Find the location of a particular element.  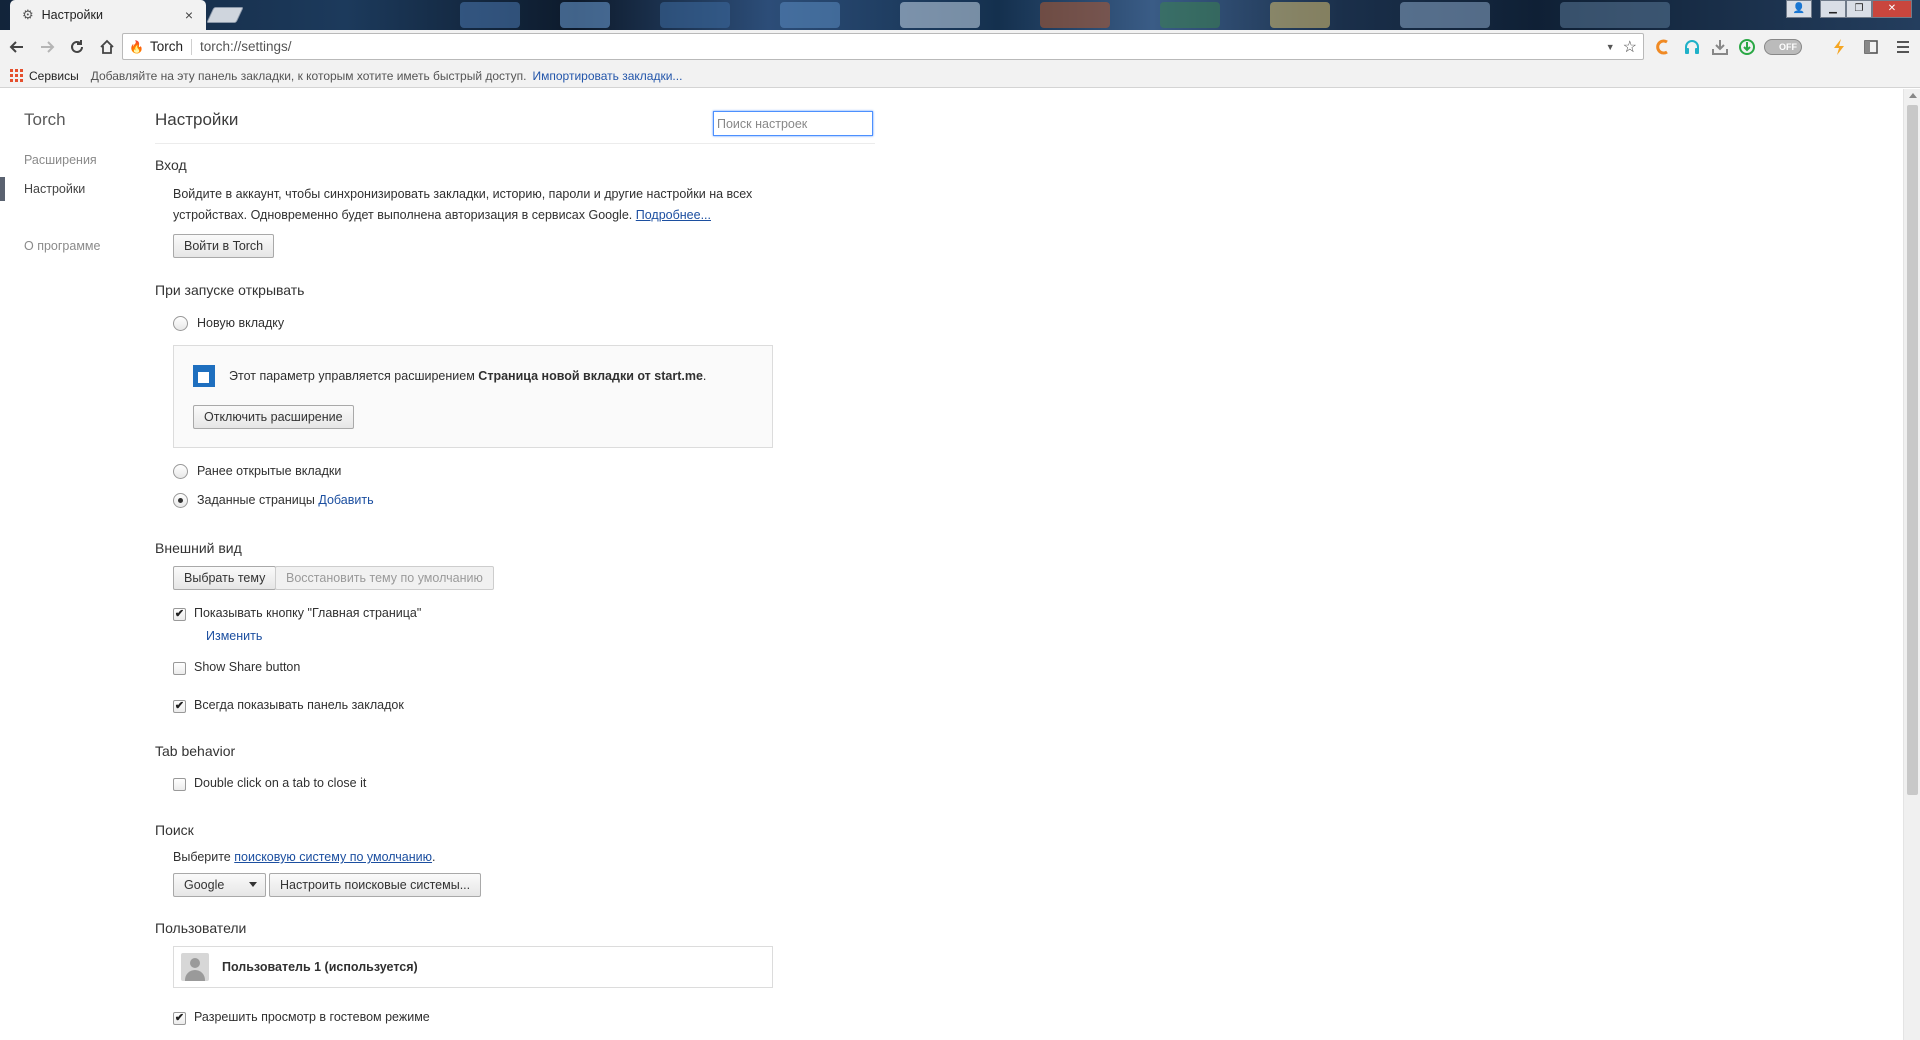

tab-settings: ⚙ Настройки × is located at coordinates (108, 15).